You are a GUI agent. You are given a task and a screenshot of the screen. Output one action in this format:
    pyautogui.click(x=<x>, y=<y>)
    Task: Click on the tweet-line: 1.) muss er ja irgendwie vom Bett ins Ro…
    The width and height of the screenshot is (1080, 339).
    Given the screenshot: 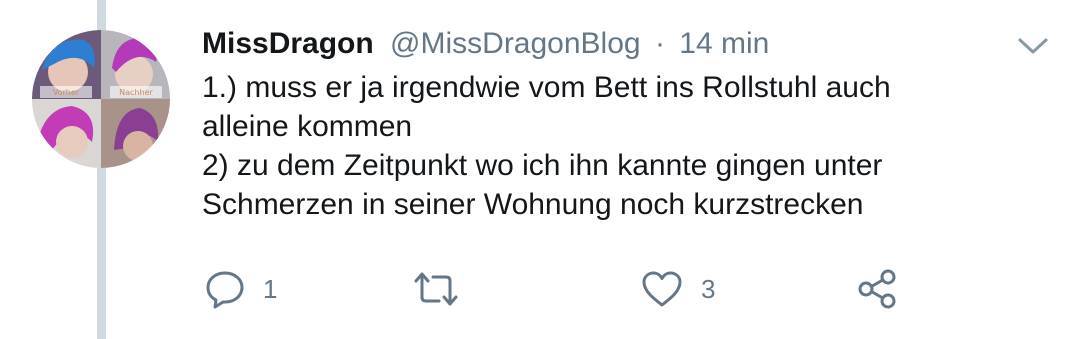 What is the action you would take?
    pyautogui.click(x=546, y=87)
    